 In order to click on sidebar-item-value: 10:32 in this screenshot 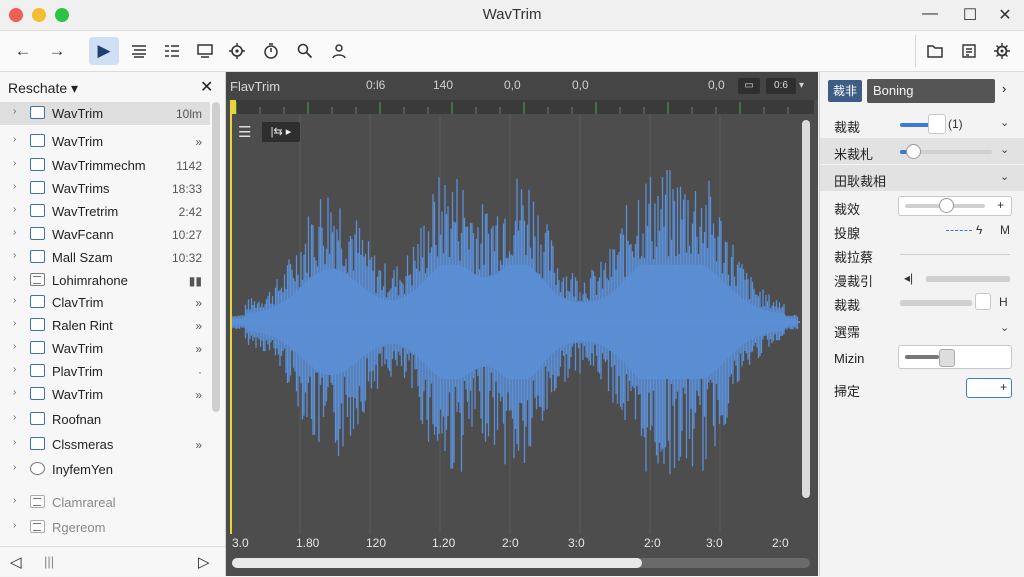, I will do `click(186, 258)`.